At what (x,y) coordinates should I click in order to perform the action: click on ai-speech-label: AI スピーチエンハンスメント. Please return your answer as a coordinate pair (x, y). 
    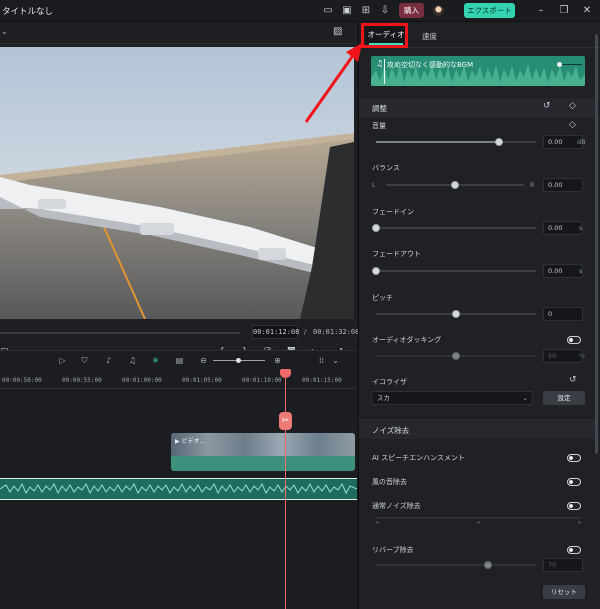
    Looking at the image, I should click on (418, 458).